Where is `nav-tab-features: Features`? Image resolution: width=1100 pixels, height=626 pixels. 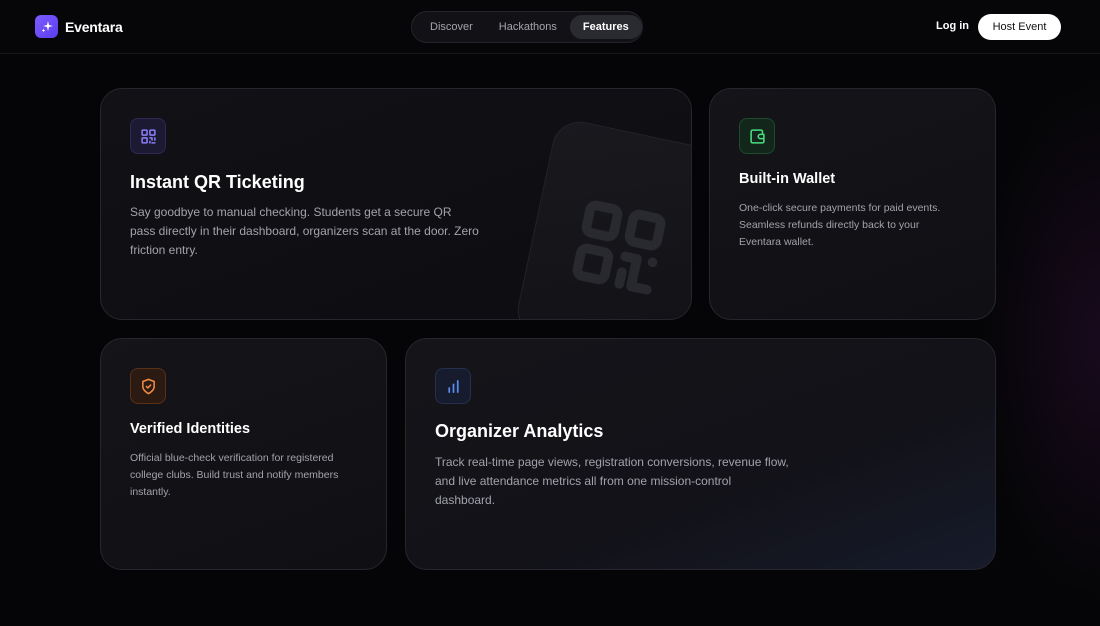
nav-tab-features: Features is located at coordinates (605, 27).